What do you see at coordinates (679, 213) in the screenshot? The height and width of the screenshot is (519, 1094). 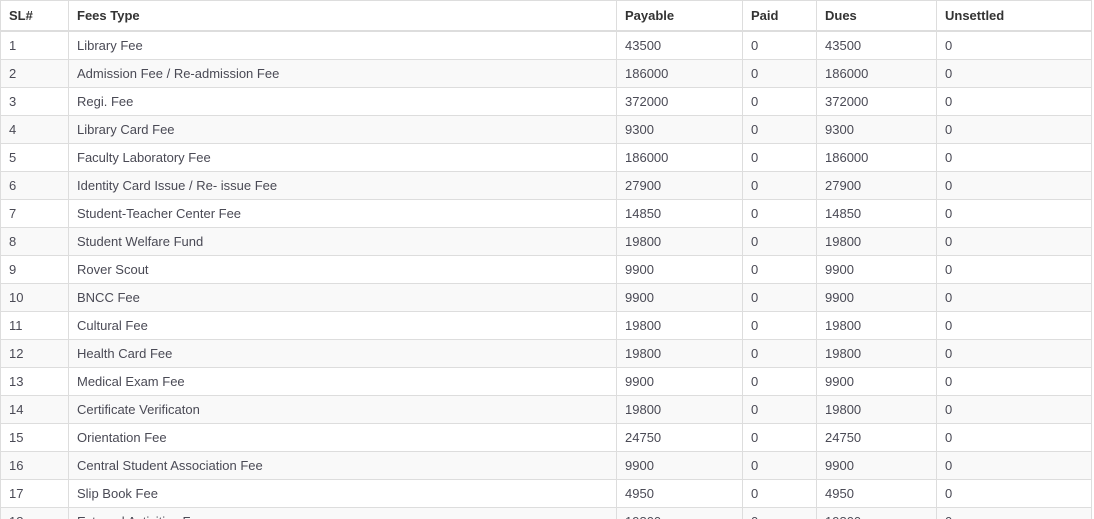 I see `cell-payable: 14850` at bounding box center [679, 213].